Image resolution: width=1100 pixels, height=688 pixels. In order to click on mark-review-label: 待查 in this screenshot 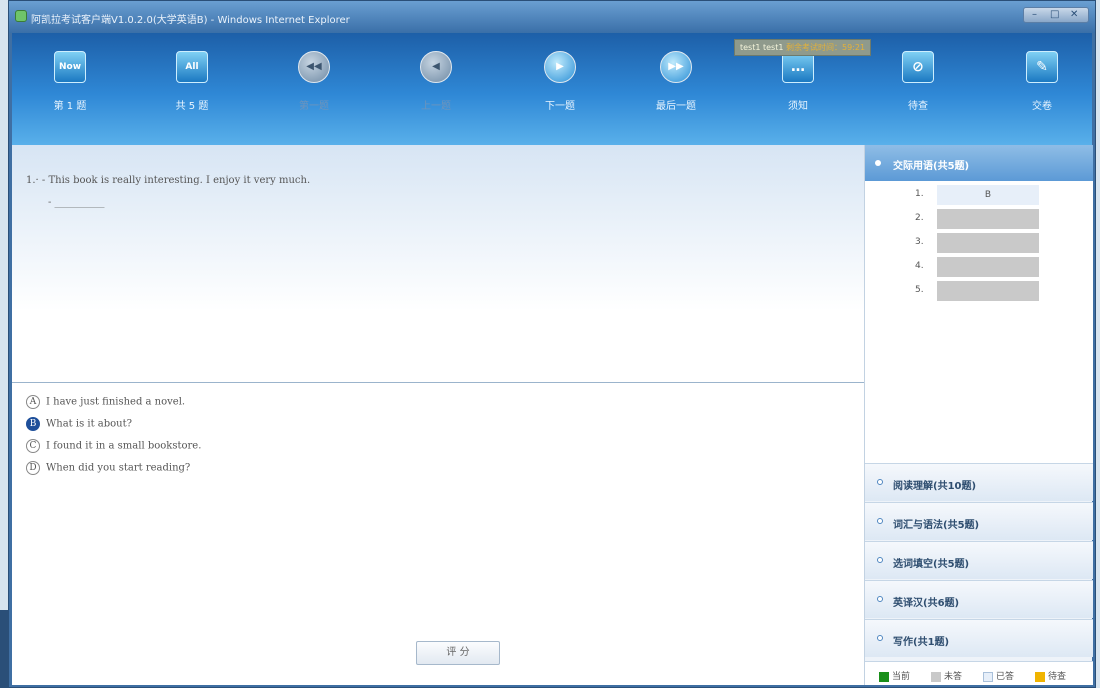, I will do `click(918, 106)`.